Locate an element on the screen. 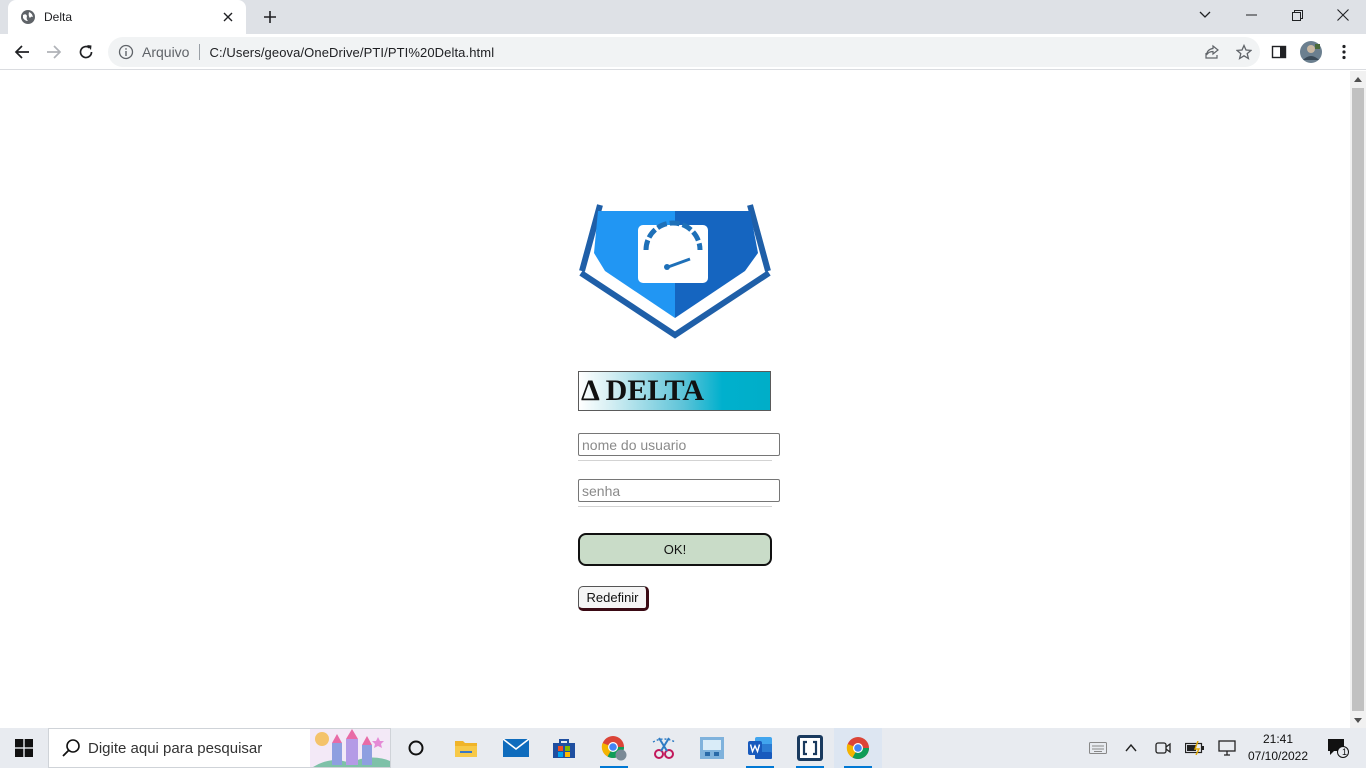  tab-title: Delta is located at coordinates (58, 17).